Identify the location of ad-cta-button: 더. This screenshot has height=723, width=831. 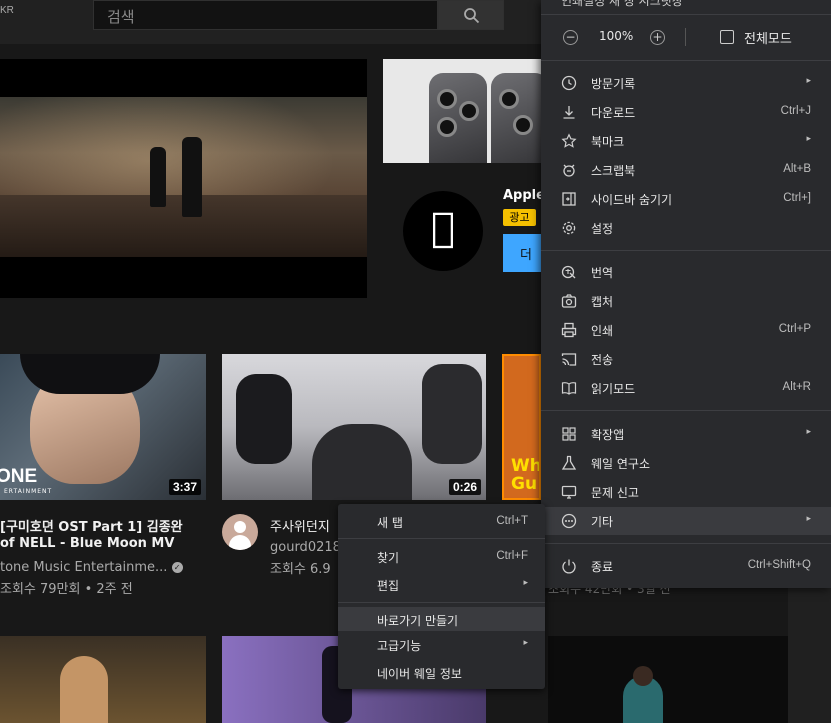
(523, 253).